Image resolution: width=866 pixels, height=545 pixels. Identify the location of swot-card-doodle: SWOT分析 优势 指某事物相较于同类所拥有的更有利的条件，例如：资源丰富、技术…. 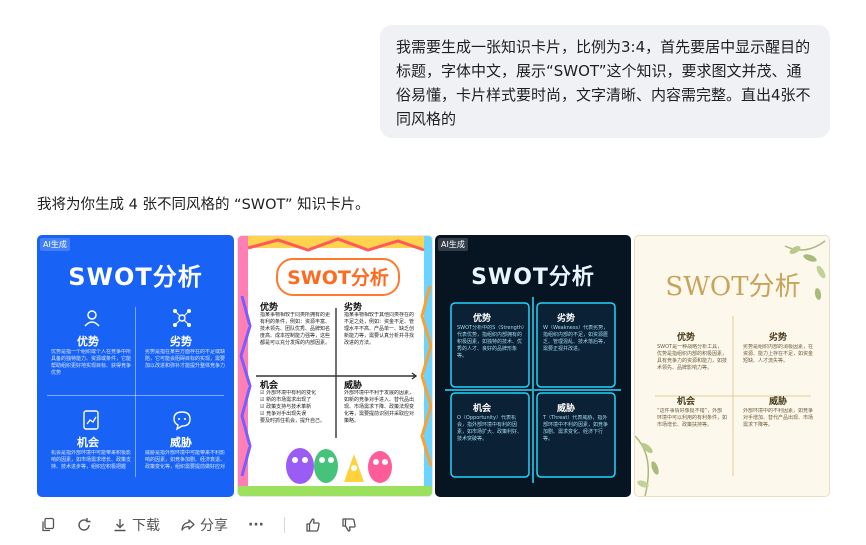
(335, 366).